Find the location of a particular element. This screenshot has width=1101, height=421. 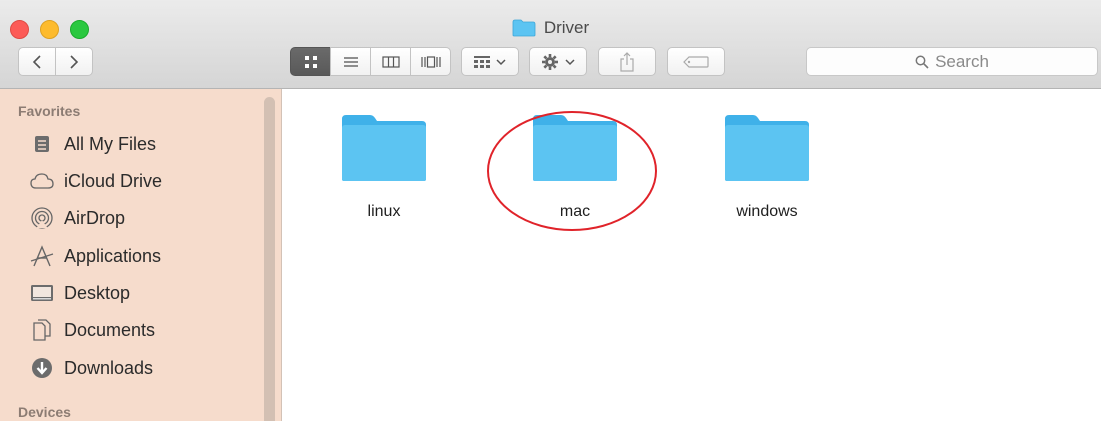

arrange-grid-icon is located at coordinates (482, 61).